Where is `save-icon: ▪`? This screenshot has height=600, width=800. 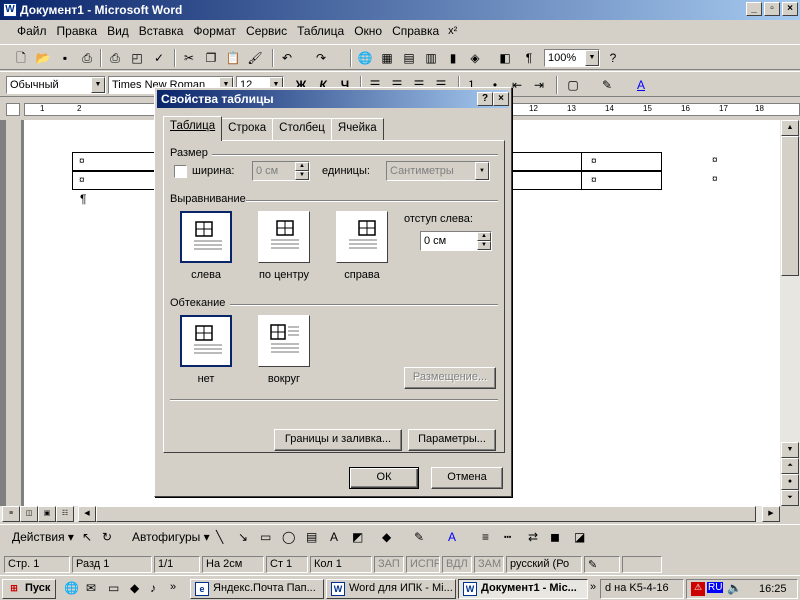
save-icon: ▪ is located at coordinates (65, 58).